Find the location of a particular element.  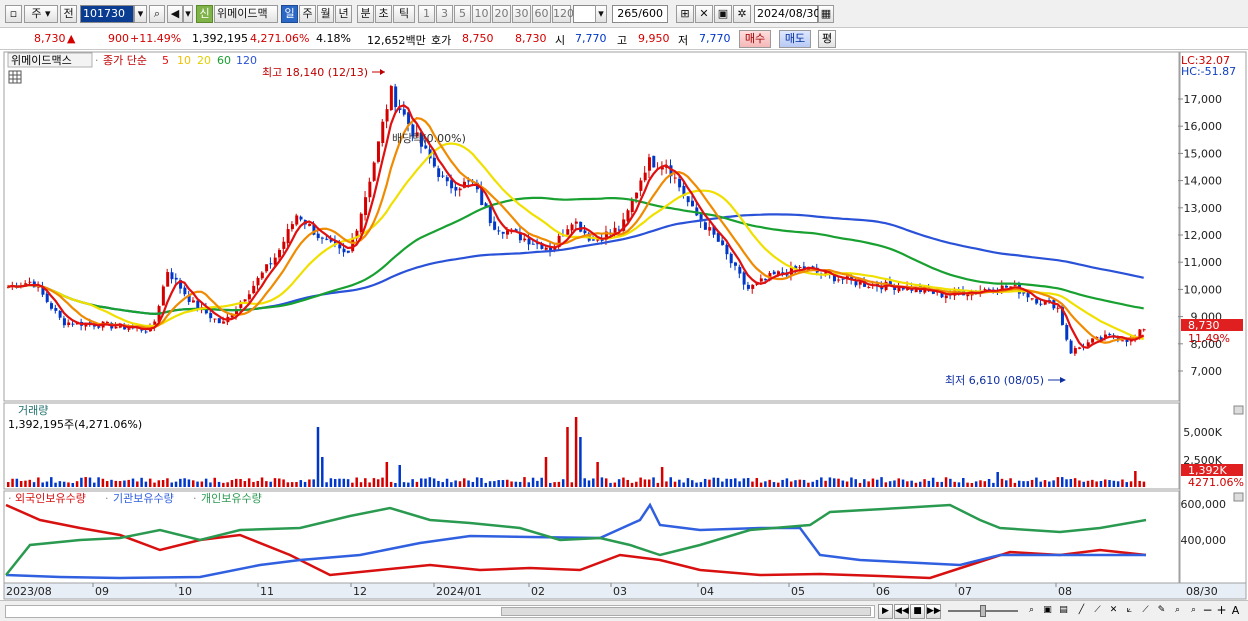

ma-legend-60: 60 is located at coordinates (224, 60).